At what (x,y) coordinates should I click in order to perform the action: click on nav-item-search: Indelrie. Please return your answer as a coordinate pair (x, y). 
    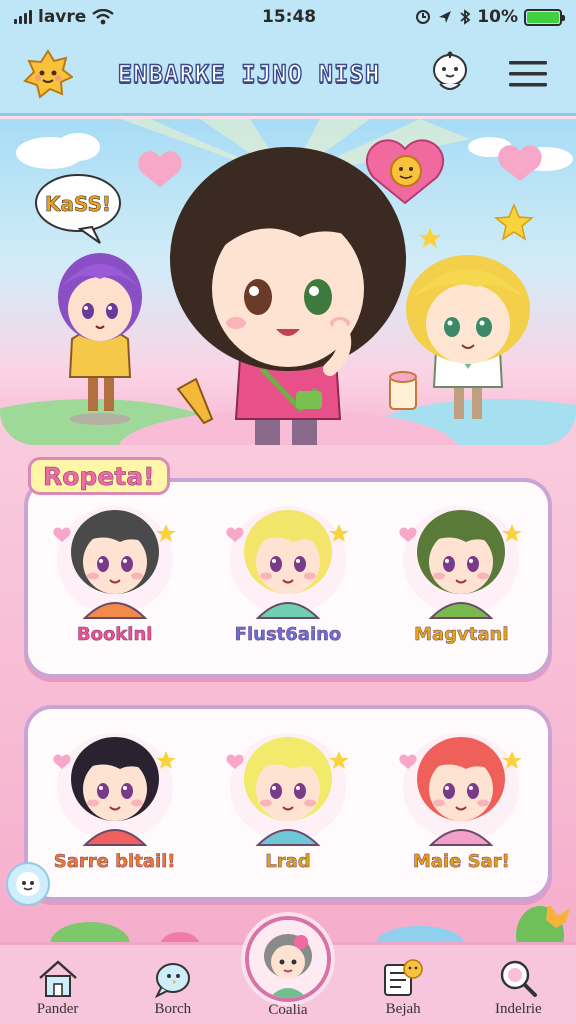
    Looking at the image, I should click on (518, 986).